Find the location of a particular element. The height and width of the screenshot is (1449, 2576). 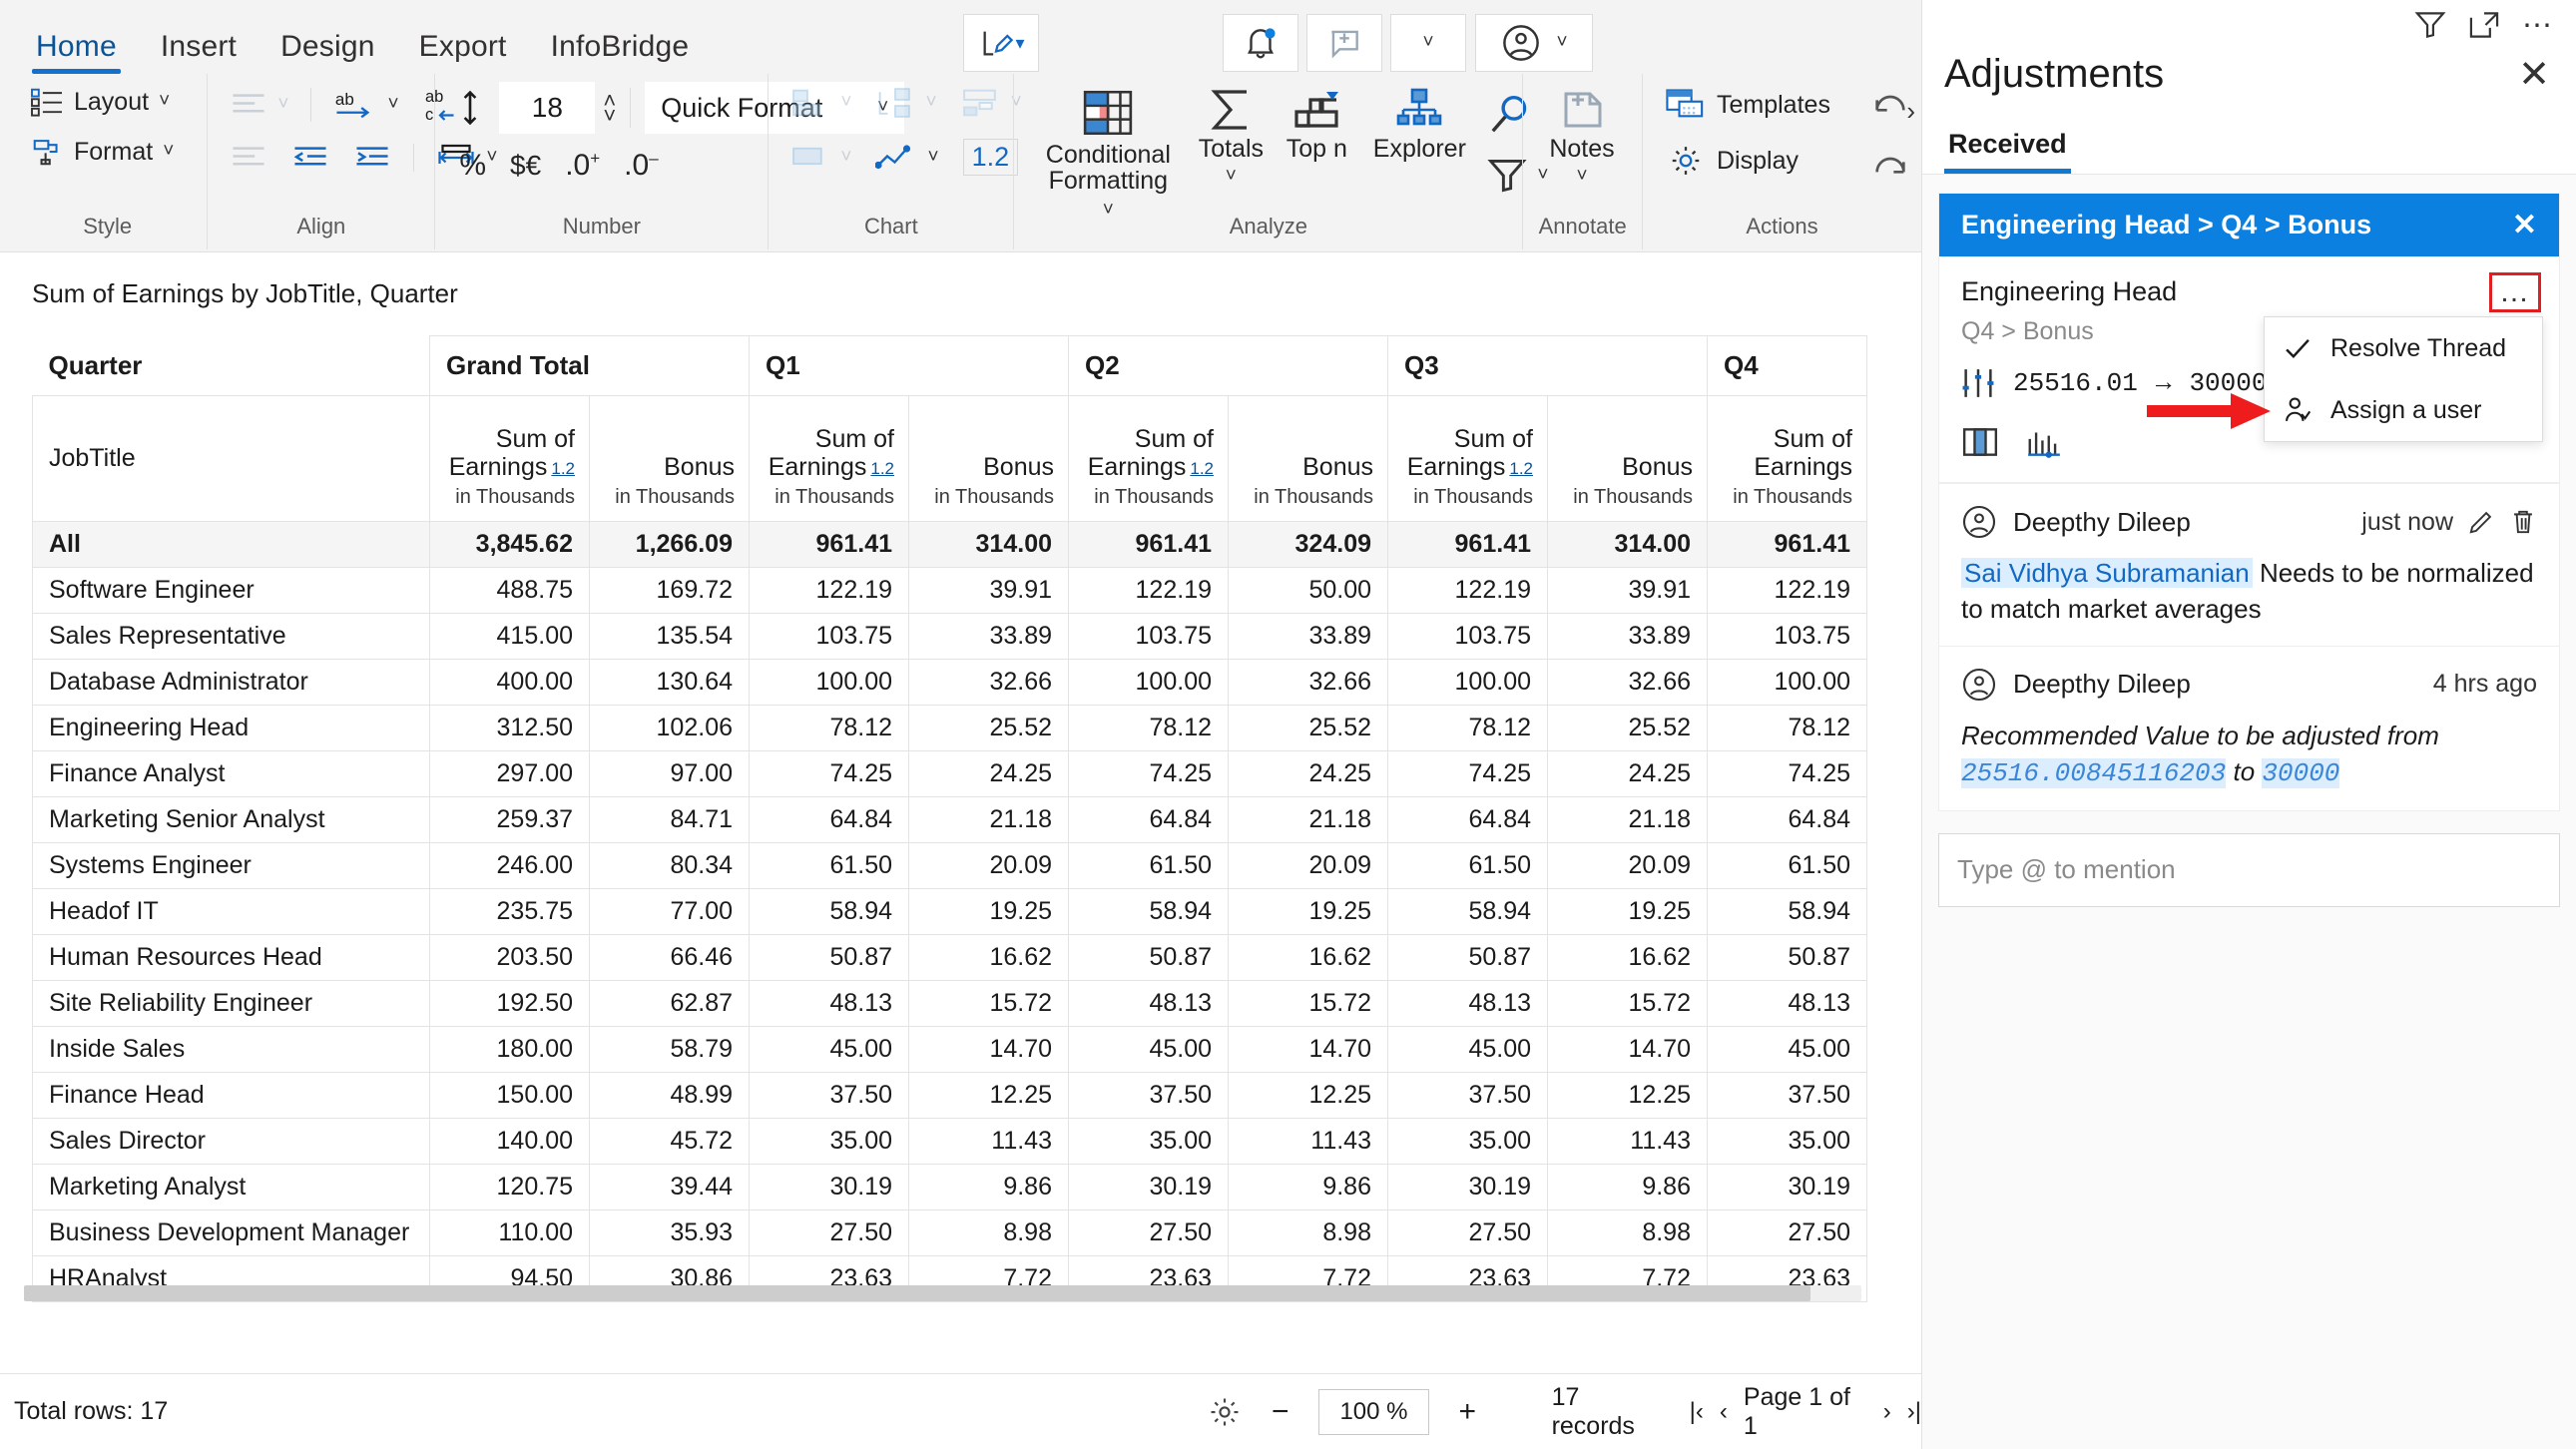

menu-item-assign-user: Assign a user is located at coordinates (2404, 410).